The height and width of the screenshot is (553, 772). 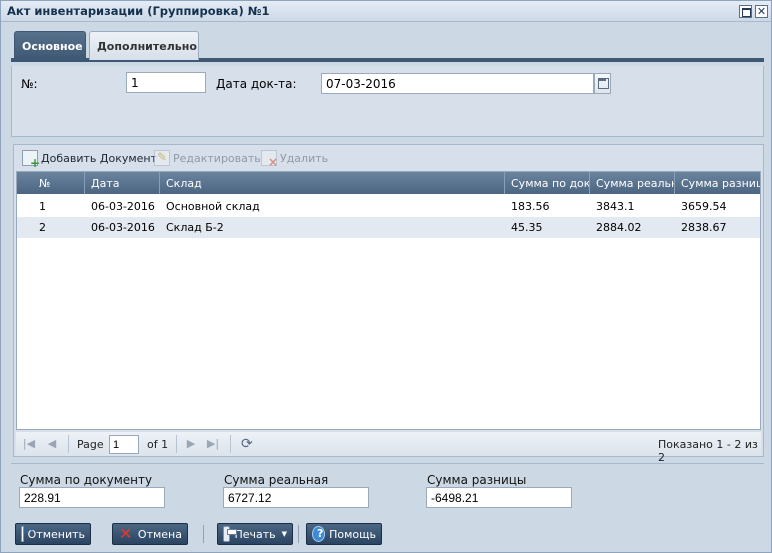 I want to click on help-button-label: Помощь, so click(x=352, y=534).